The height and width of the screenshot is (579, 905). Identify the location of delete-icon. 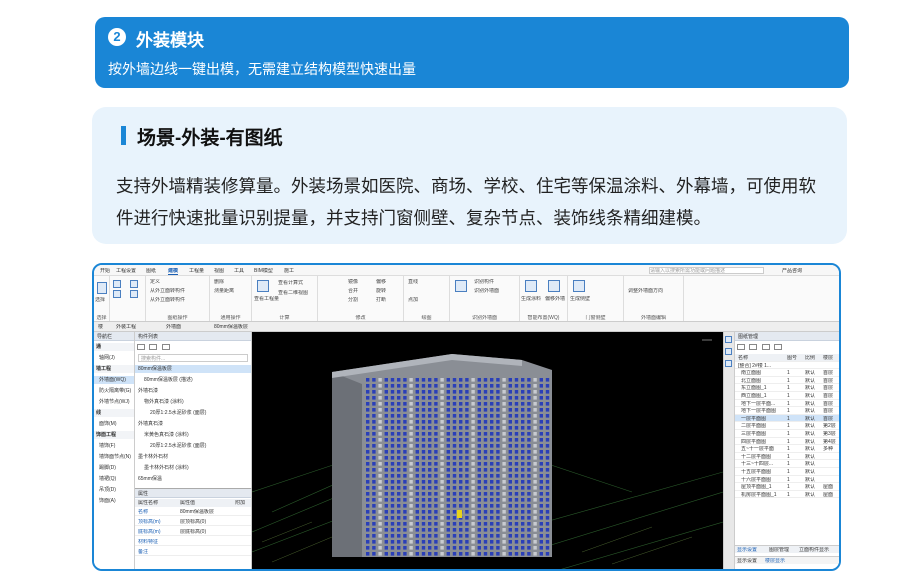
(165, 347).